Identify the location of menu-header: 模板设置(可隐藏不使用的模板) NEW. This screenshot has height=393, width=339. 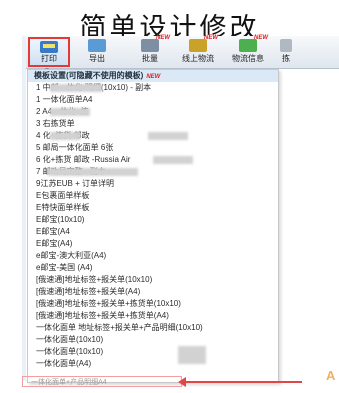
(153, 76).